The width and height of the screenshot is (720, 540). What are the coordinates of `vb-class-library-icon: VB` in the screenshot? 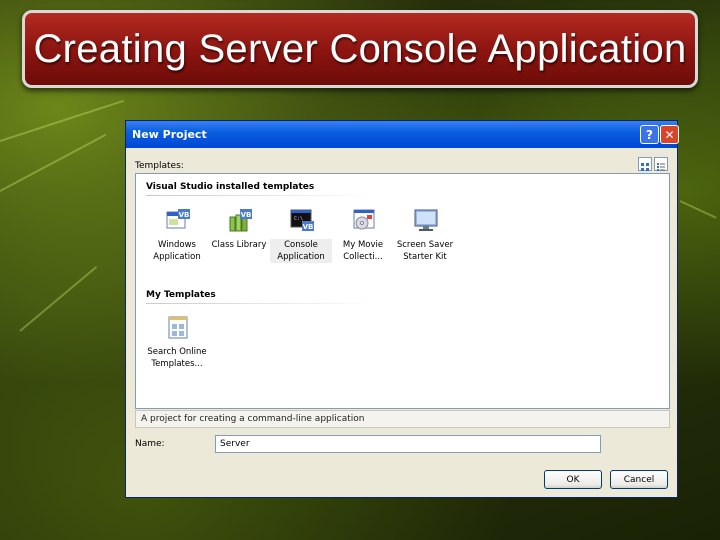 It's located at (240, 220).